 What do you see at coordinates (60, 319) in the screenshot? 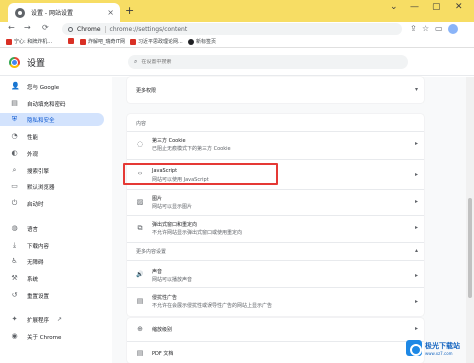
I see `external-link-icon: ↗` at bounding box center [60, 319].